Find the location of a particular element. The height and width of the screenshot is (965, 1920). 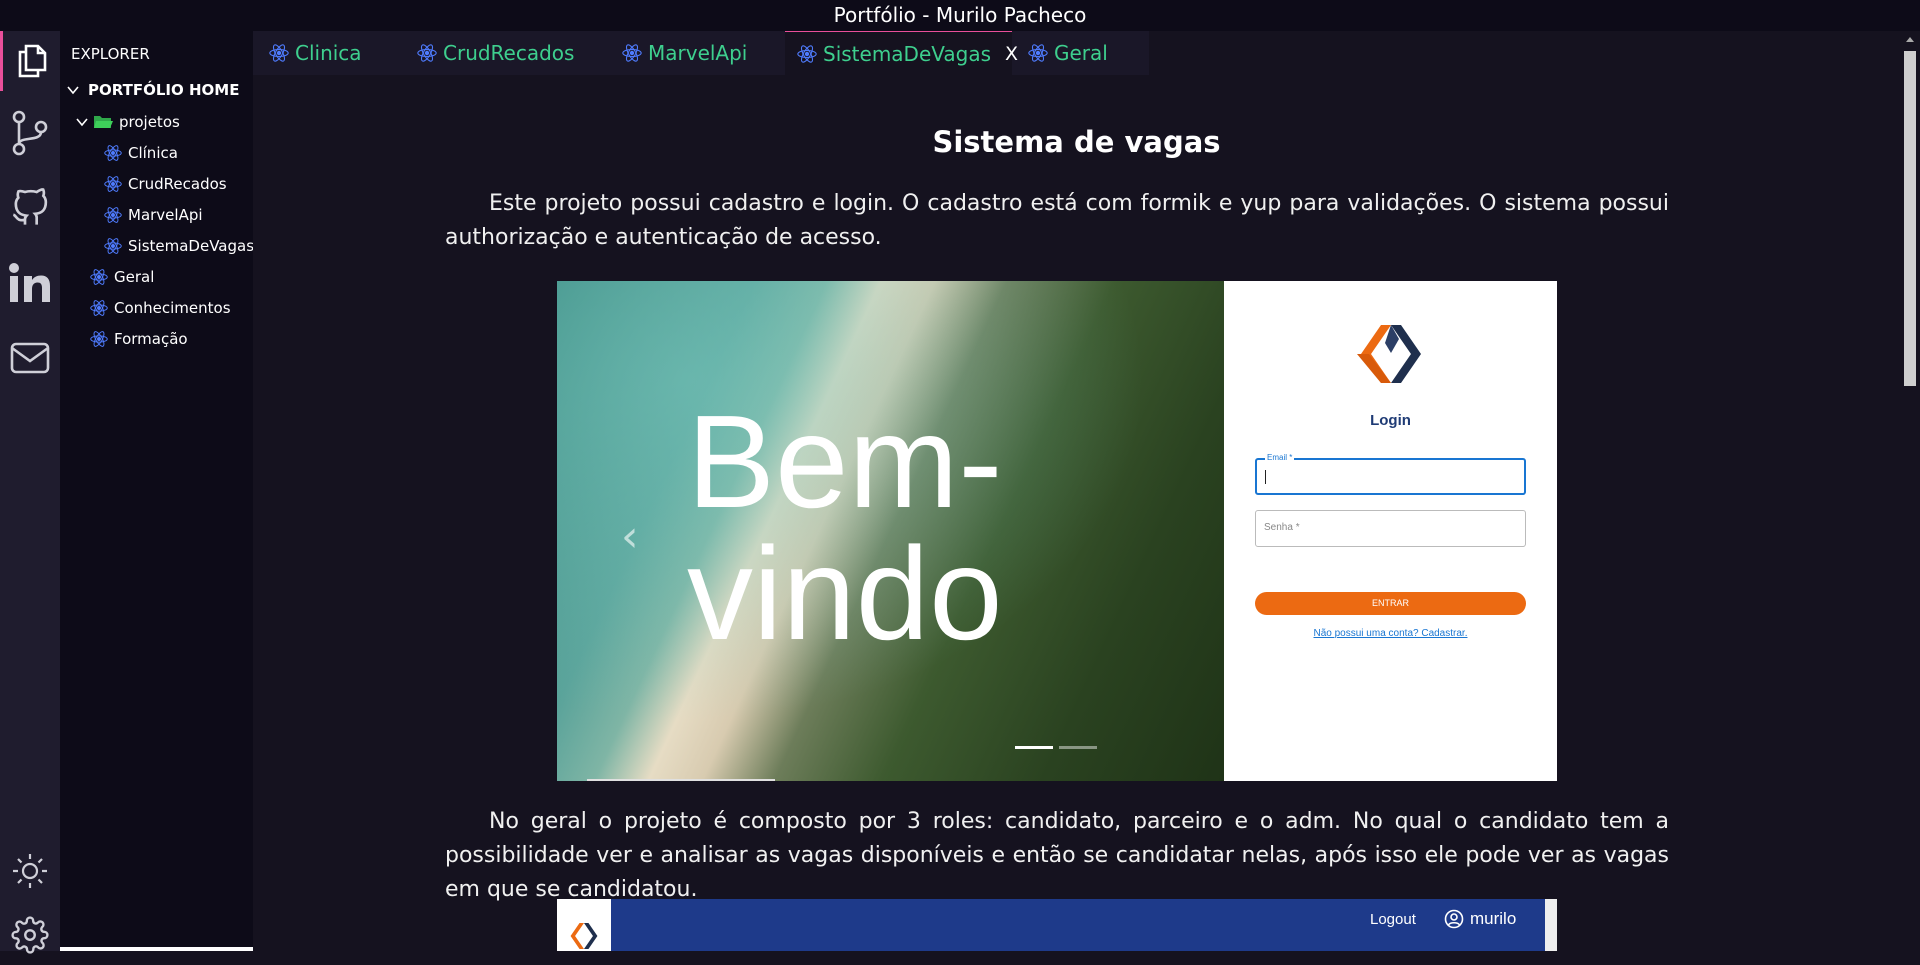

project-screenshot-dashboard: Logout murilo is located at coordinates (1057, 925).